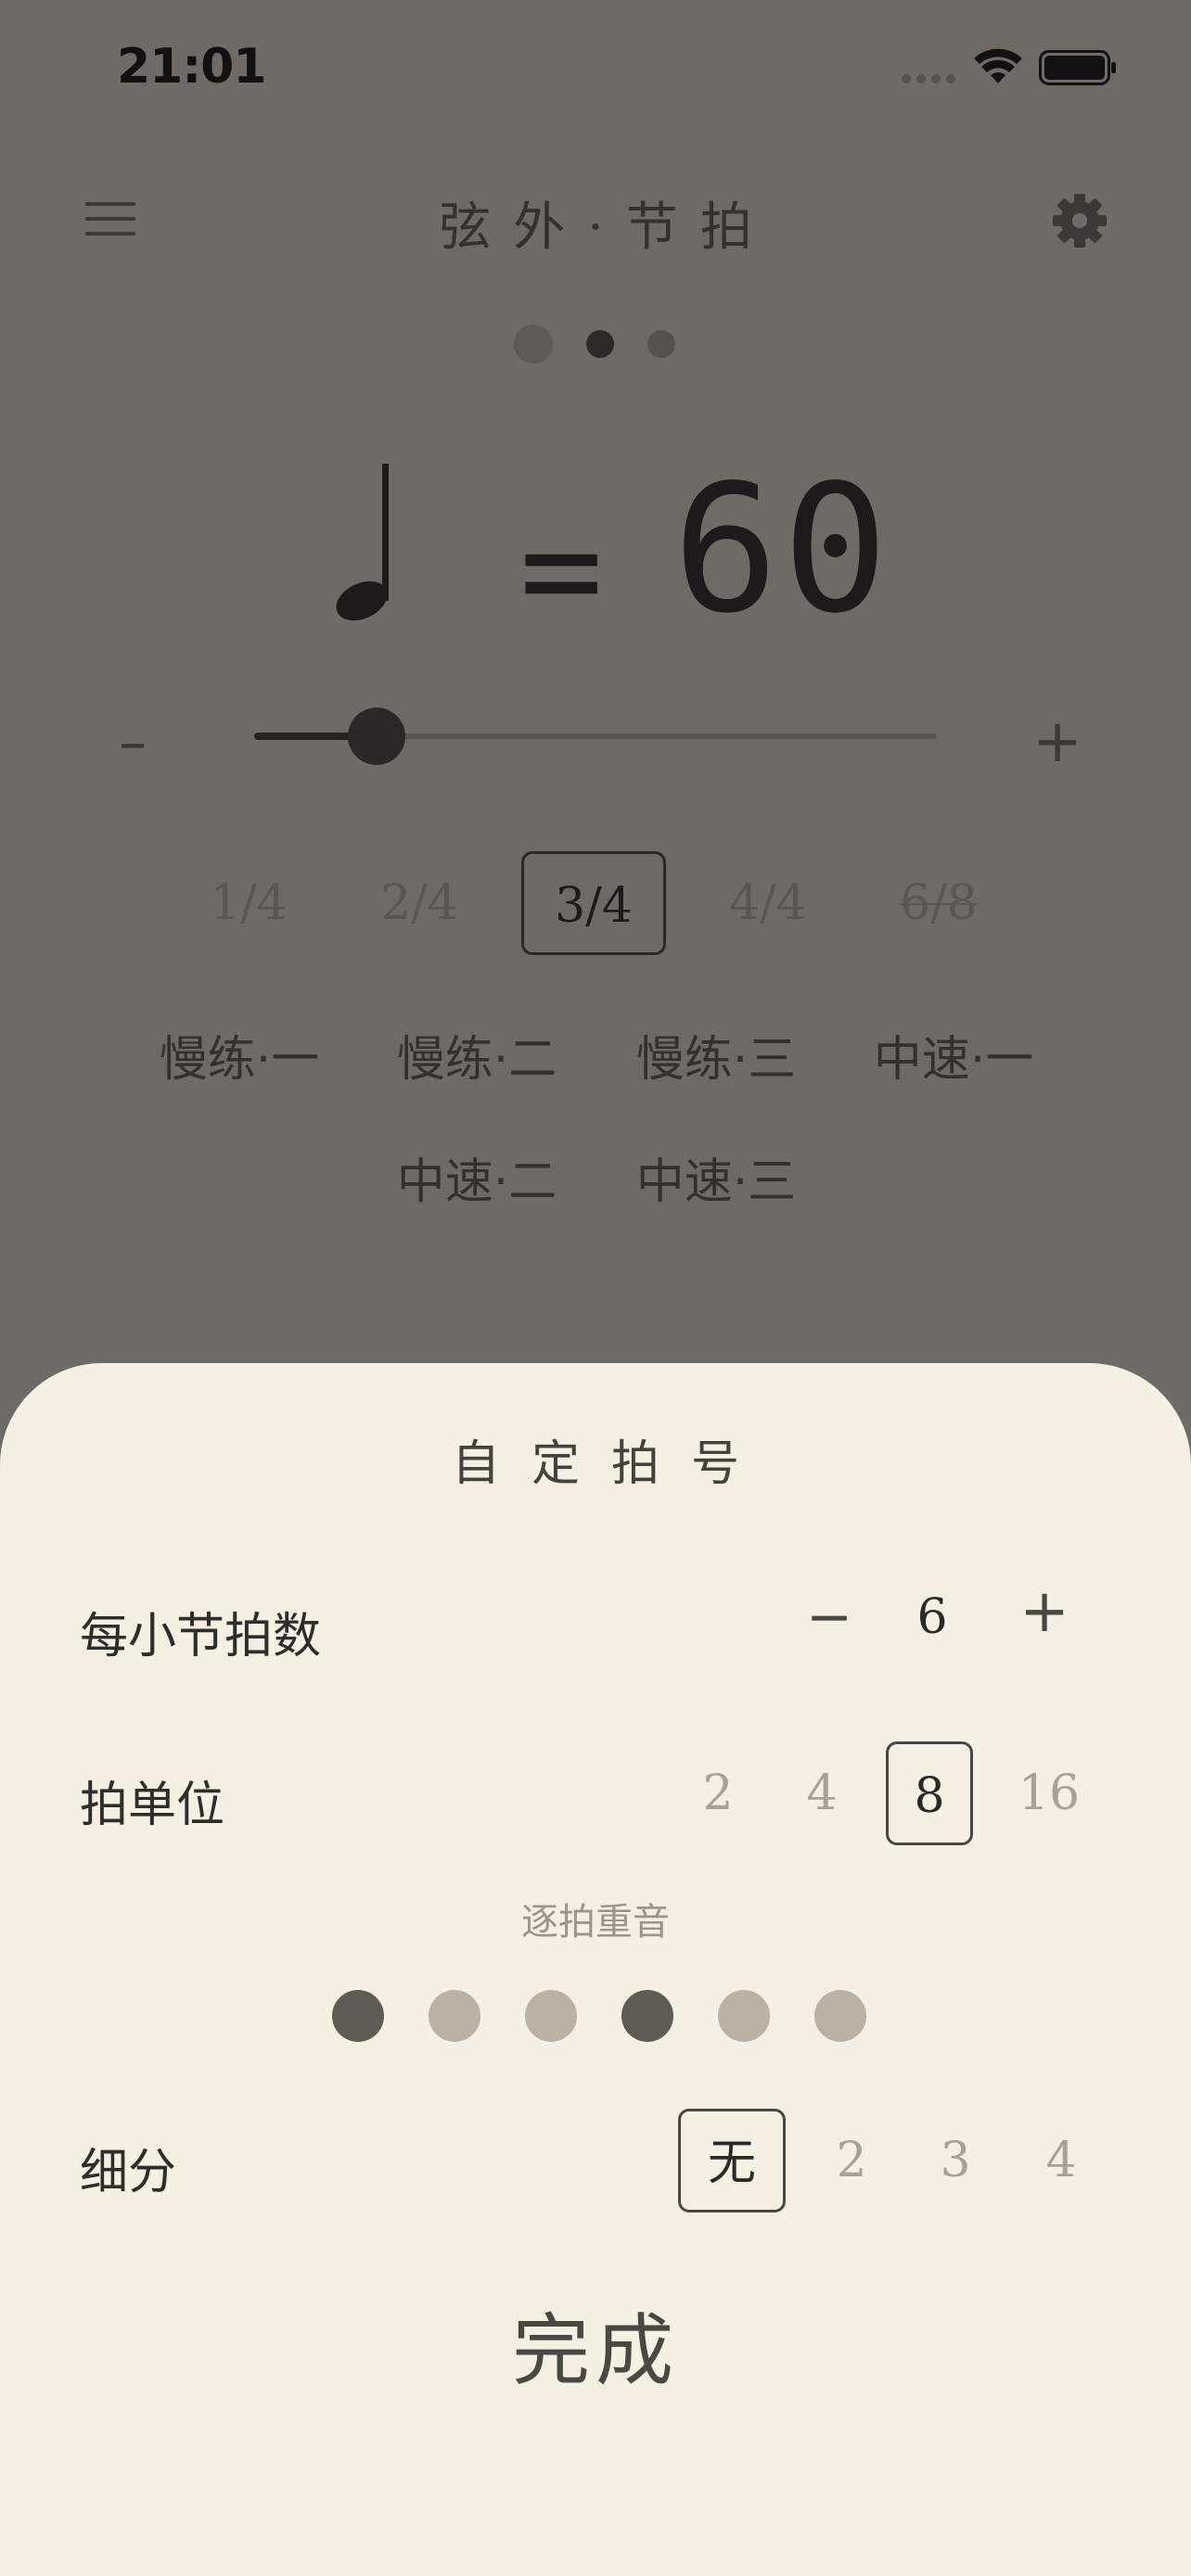 The image size is (1191, 2576). Describe the element at coordinates (419, 903) in the screenshot. I see `time-signature-option: 2/4` at that location.